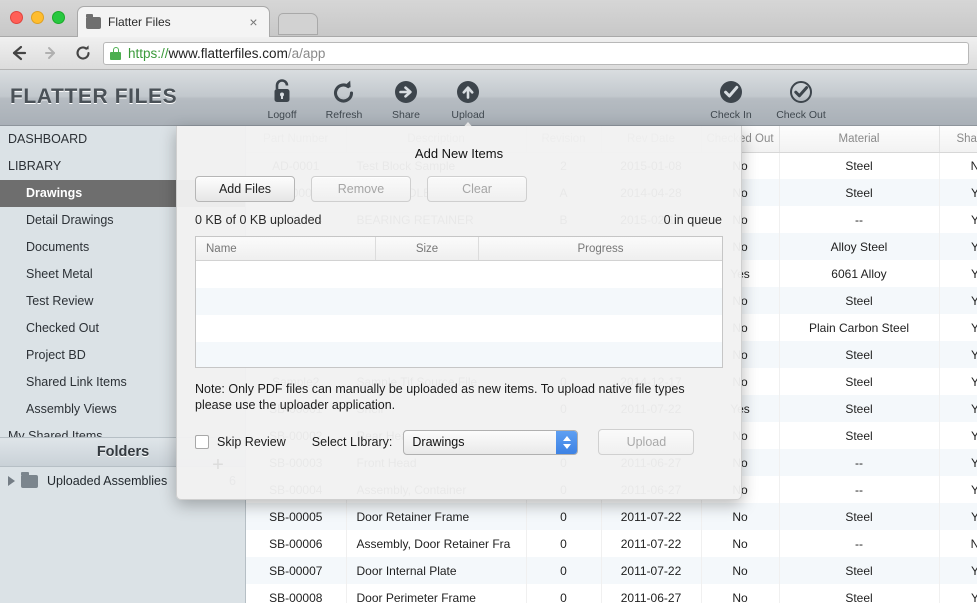 Image resolution: width=977 pixels, height=603 pixels. What do you see at coordinates (344, 92) in the screenshot?
I see `refresh-icon` at bounding box center [344, 92].